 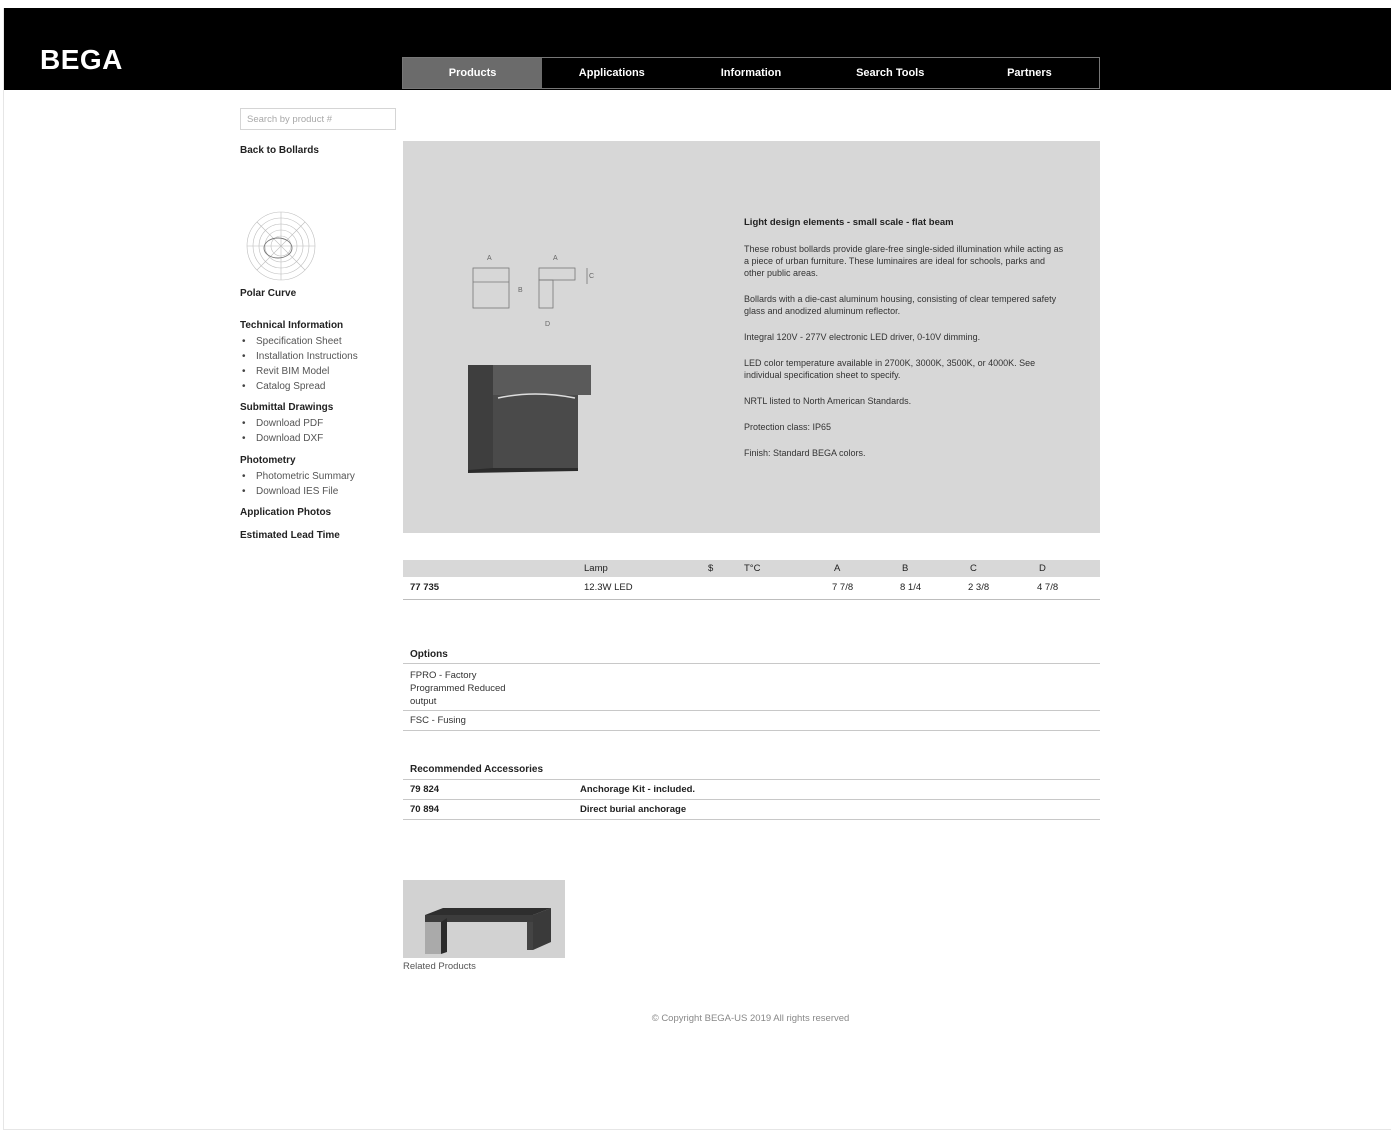 What do you see at coordinates (843, 587) in the screenshot?
I see `a-value: 7 7/8` at bounding box center [843, 587].